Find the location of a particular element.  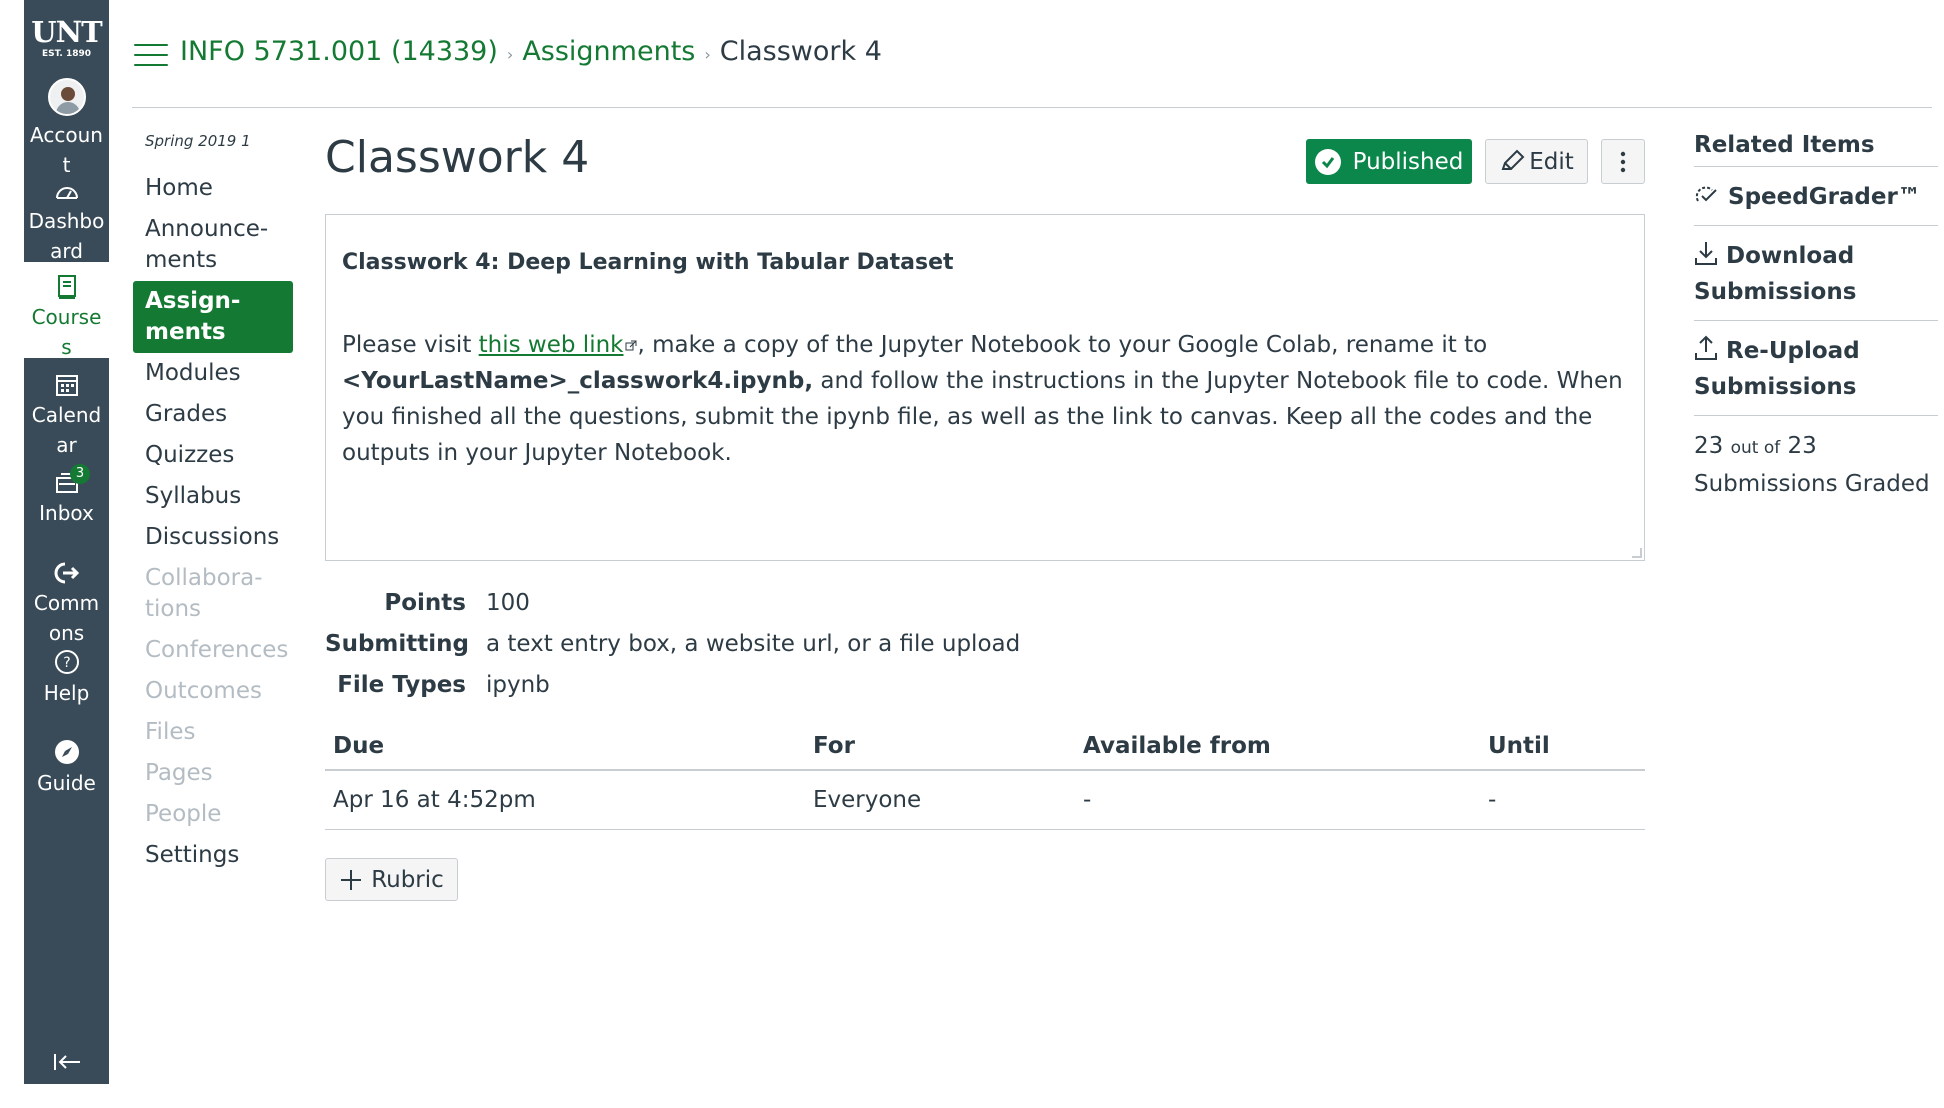

reupload-submissions-link: Re-Upload Submissions is located at coordinates (1816, 374).